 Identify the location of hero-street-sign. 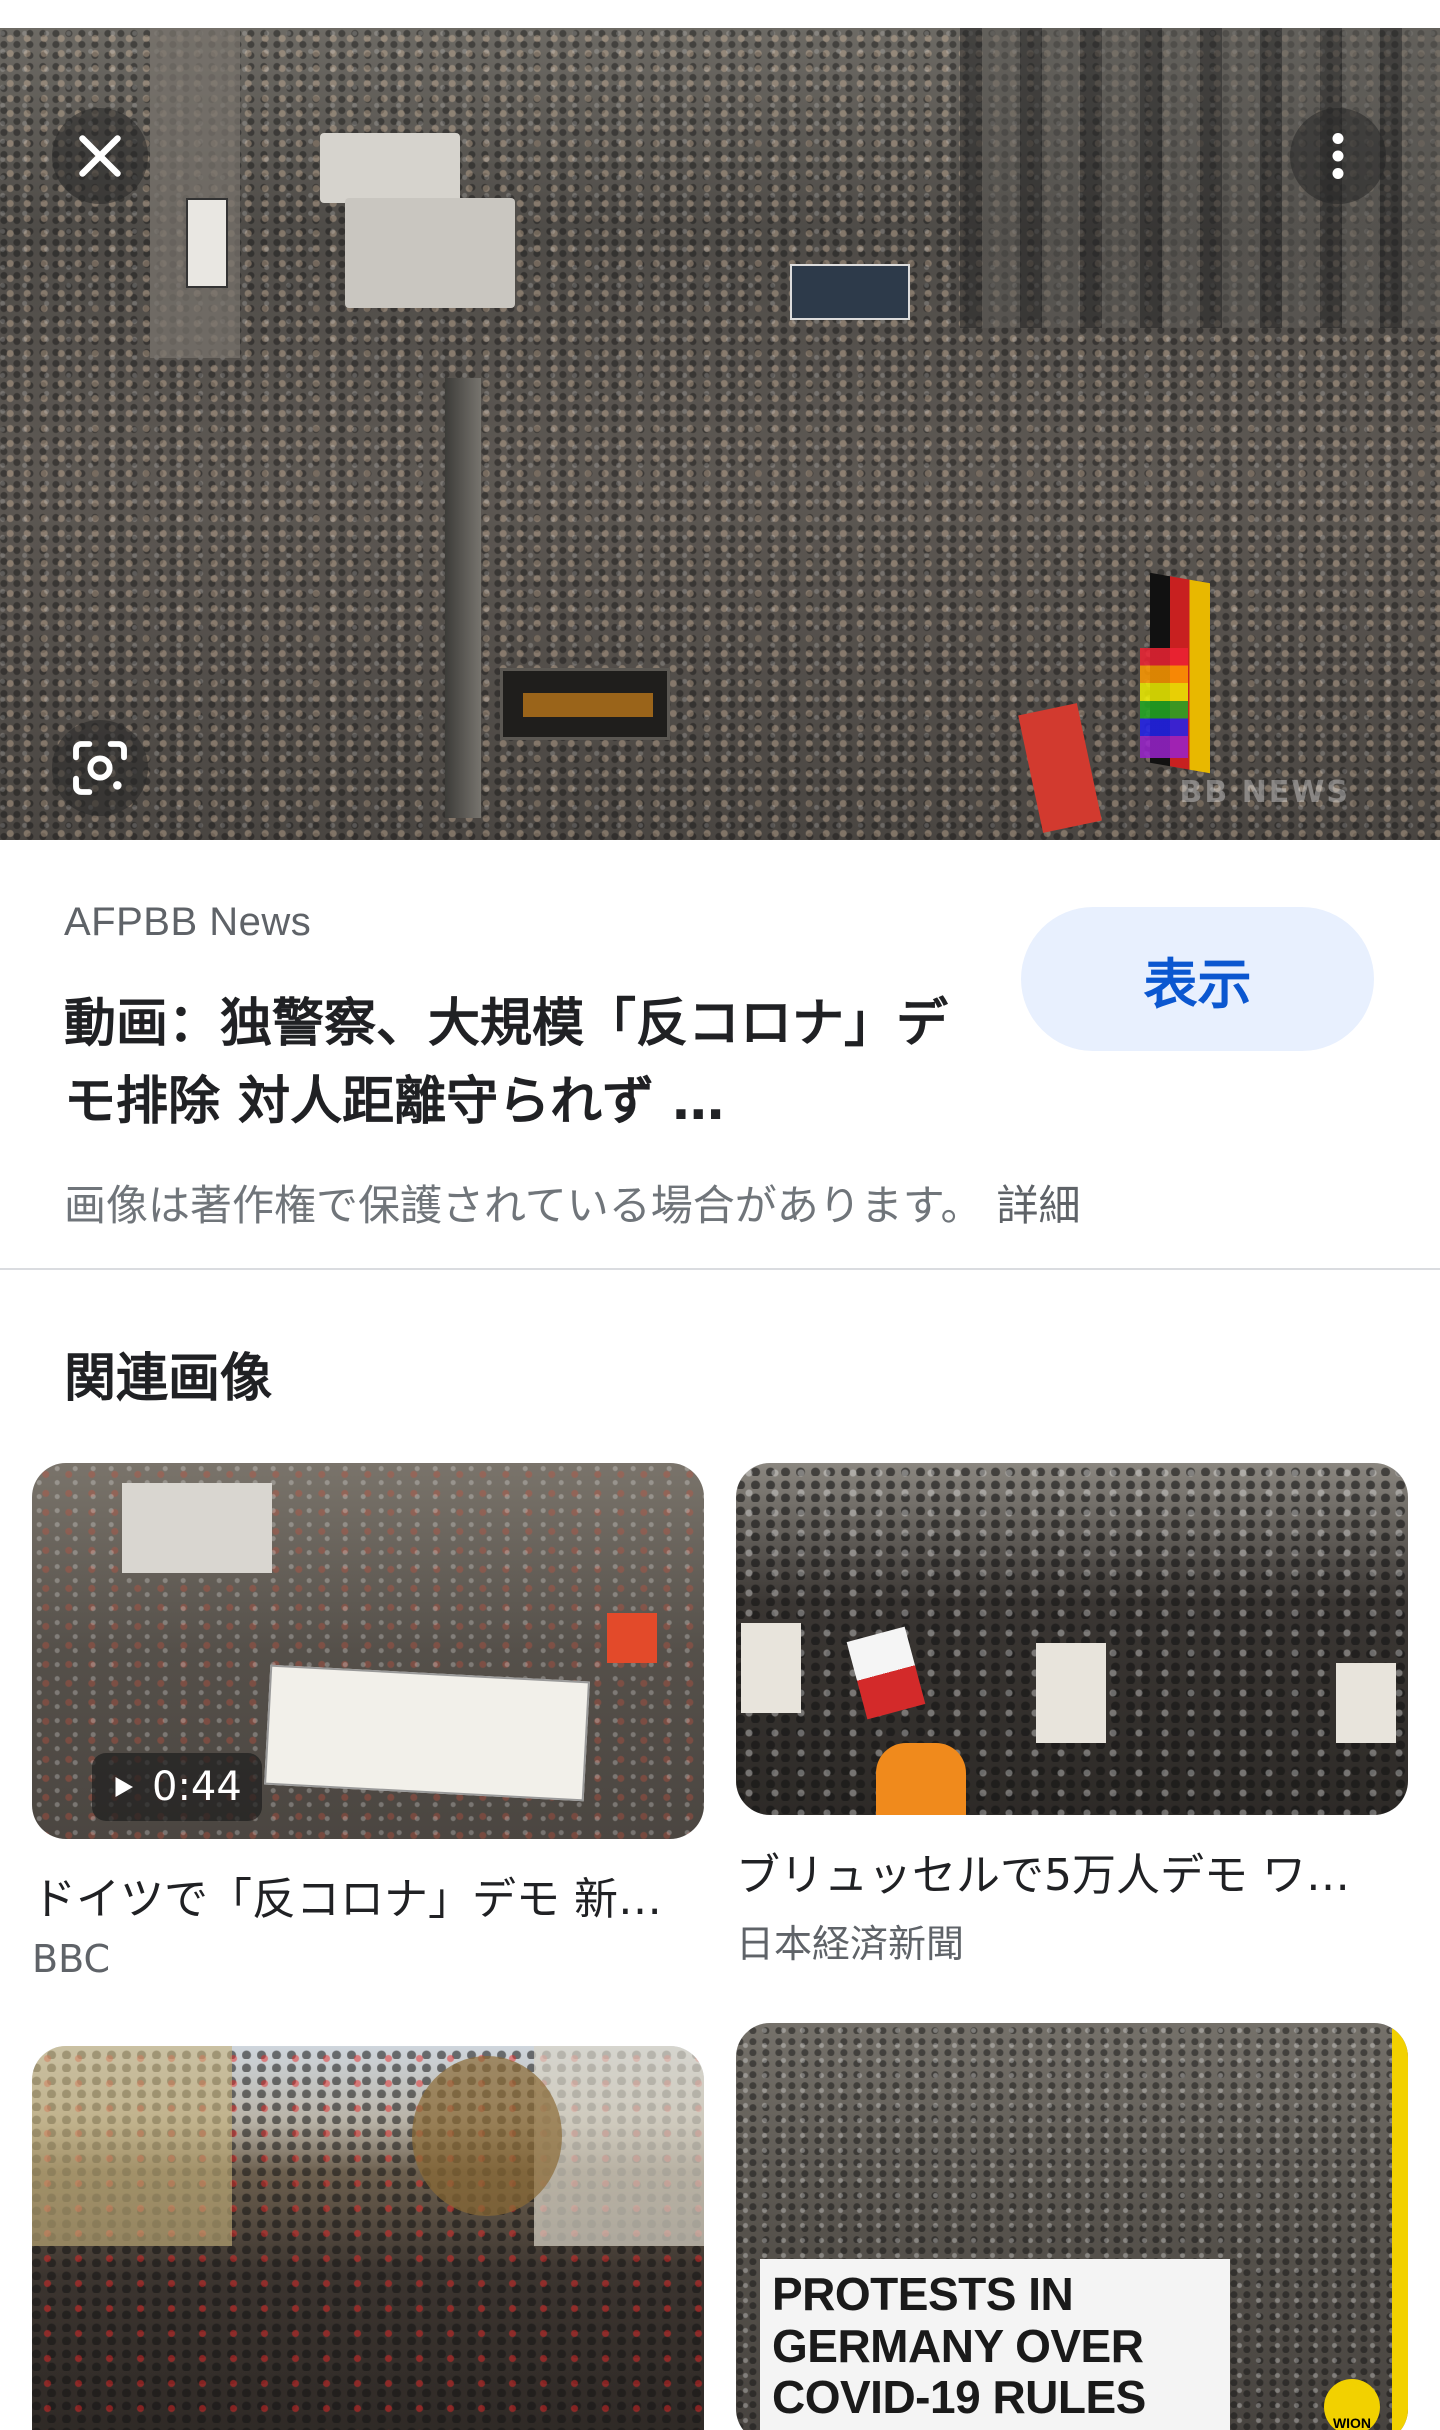
(207, 243).